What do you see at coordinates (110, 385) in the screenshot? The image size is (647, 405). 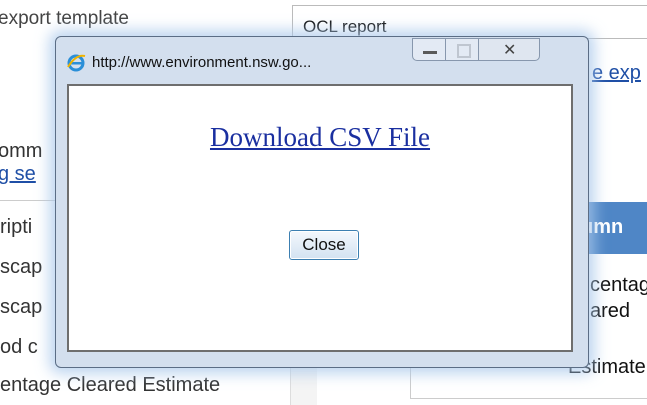 I see `field-list-item: entage Cleared Estimate` at bounding box center [110, 385].